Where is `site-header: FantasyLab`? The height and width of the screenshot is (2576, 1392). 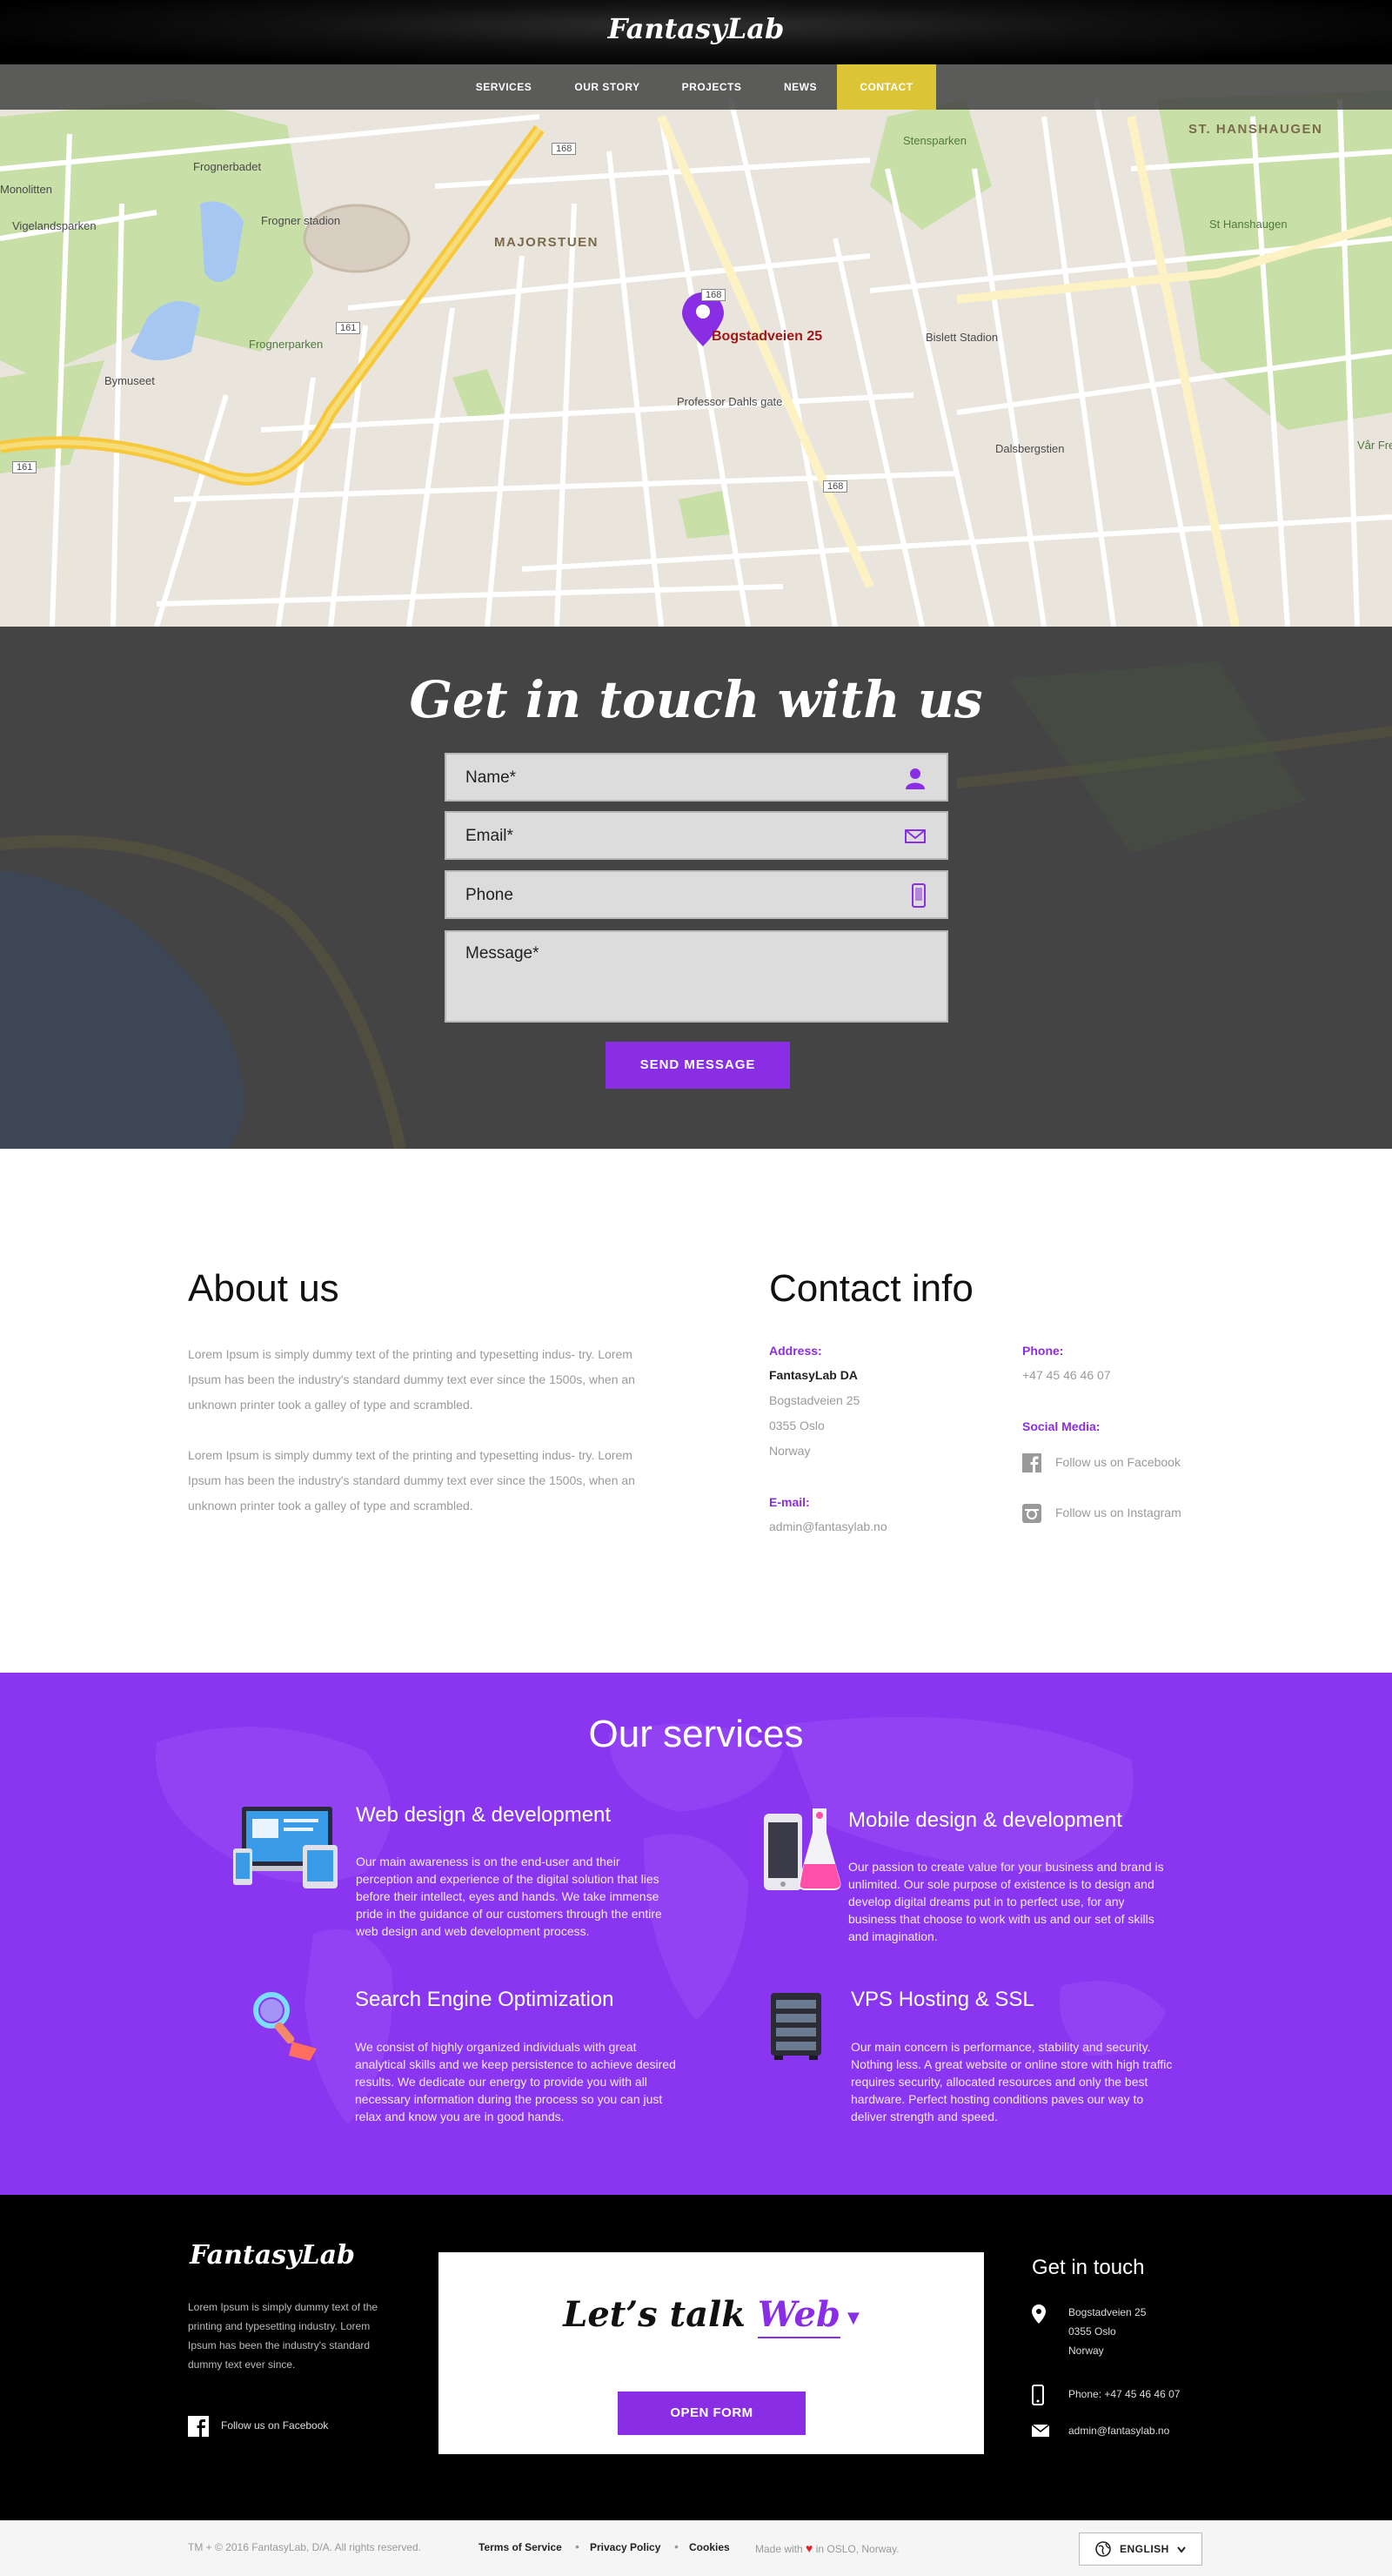
site-header: FantasyLab is located at coordinates (696, 32).